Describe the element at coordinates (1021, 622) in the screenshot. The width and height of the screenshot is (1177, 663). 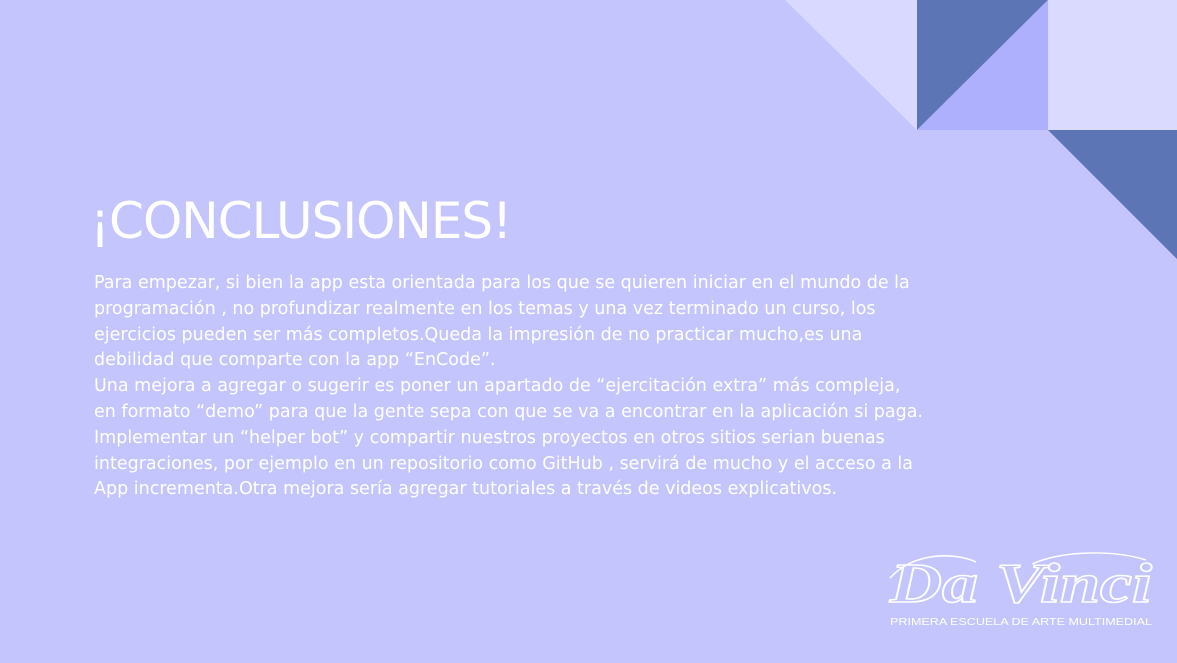
I see `logo-tagline: PRIMERA ESCUELA DE ARTE MULTIMEDIAL` at that location.